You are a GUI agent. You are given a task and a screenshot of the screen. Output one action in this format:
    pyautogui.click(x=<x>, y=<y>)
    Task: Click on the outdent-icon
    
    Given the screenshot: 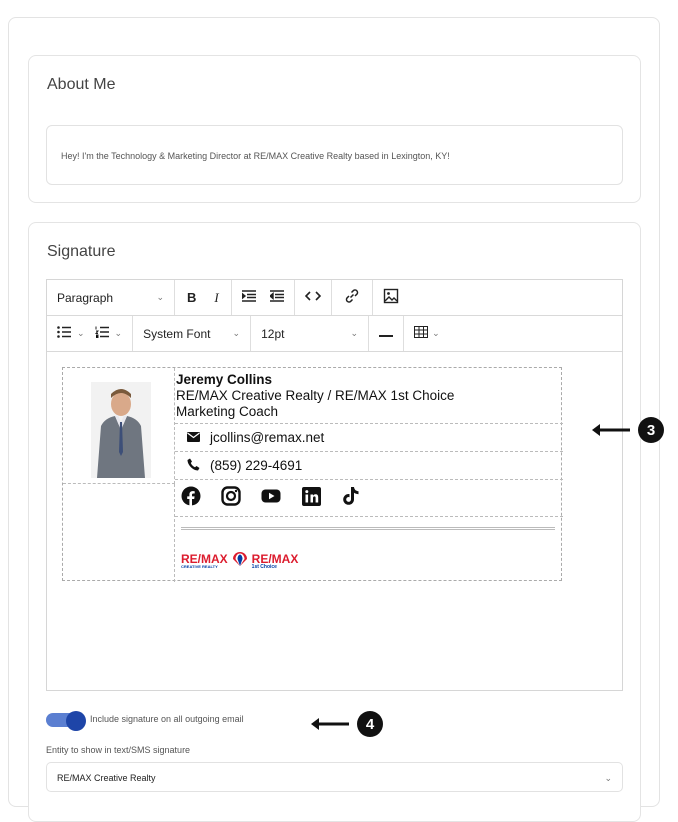 What is the action you would take?
    pyautogui.click(x=276, y=297)
    